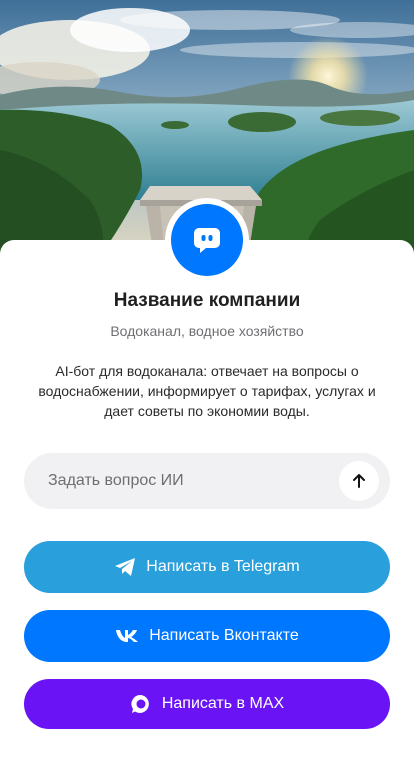  I want to click on max-icon, so click(141, 704).